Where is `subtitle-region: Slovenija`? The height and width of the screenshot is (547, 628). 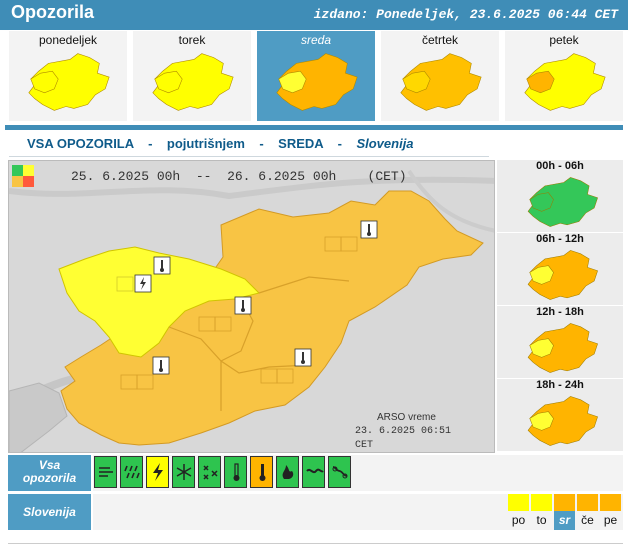 subtitle-region: Slovenija is located at coordinates (385, 143).